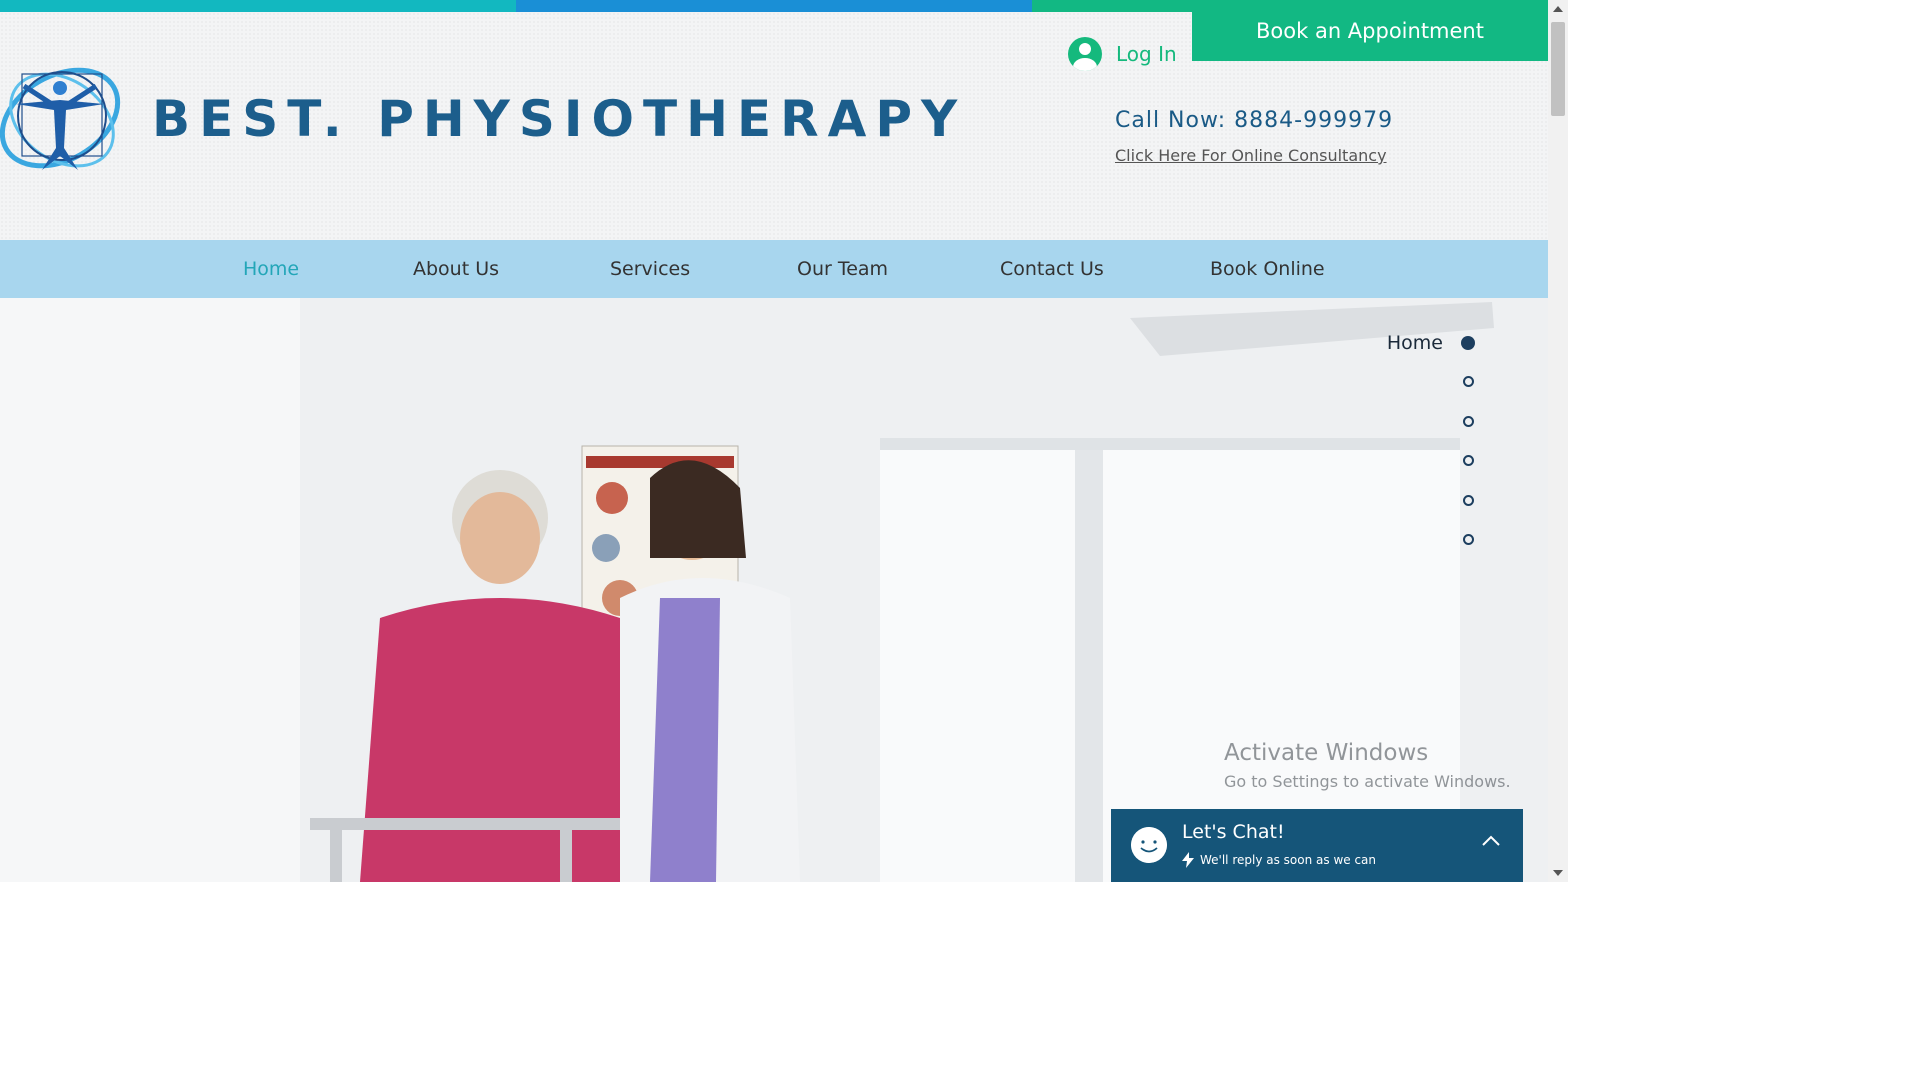 This screenshot has width=1920, height=1080. Describe the element at coordinates (1558, 69) in the screenshot. I see `scrollbar-thumb` at that location.